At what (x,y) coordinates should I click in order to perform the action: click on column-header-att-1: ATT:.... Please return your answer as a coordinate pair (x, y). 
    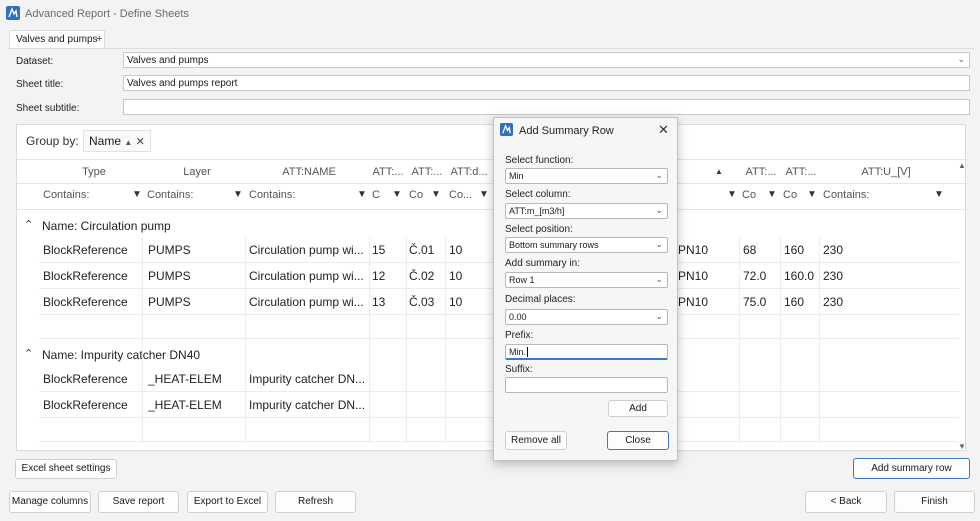
    Looking at the image, I should click on (388, 172).